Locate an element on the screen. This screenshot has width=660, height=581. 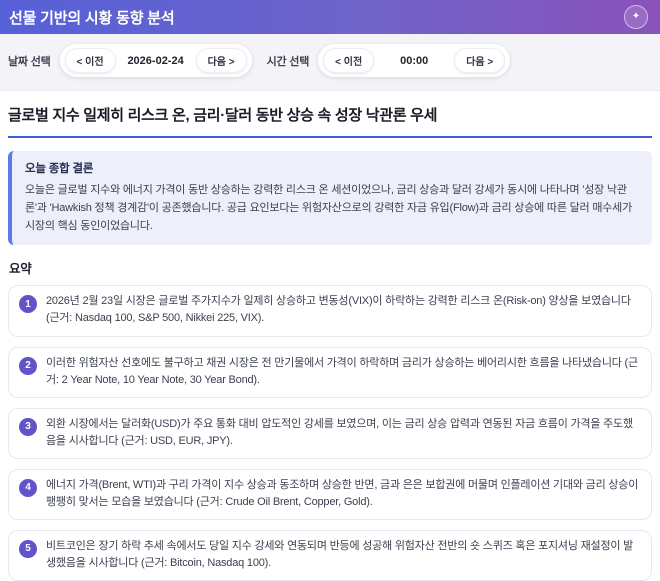
item-number-badge: 2 is located at coordinates (28, 365).